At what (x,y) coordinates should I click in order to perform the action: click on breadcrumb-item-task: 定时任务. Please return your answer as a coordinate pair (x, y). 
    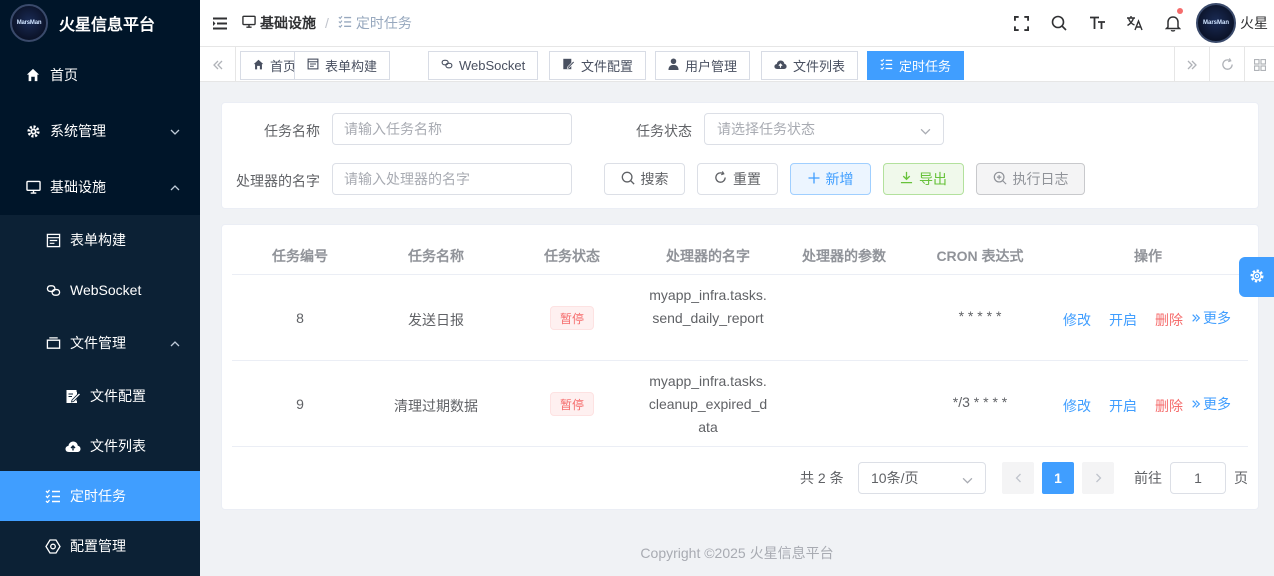
    Looking at the image, I should click on (375, 23).